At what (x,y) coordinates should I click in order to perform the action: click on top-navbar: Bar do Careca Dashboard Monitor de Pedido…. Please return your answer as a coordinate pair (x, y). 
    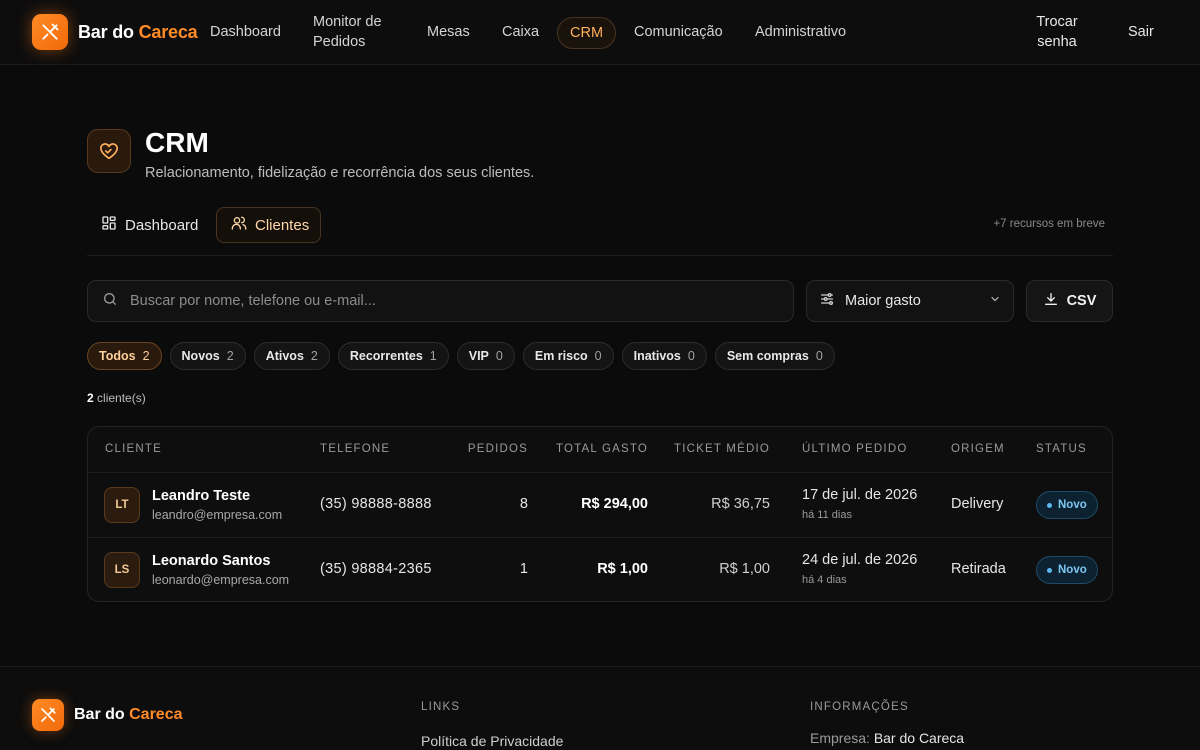
    Looking at the image, I should click on (600, 32).